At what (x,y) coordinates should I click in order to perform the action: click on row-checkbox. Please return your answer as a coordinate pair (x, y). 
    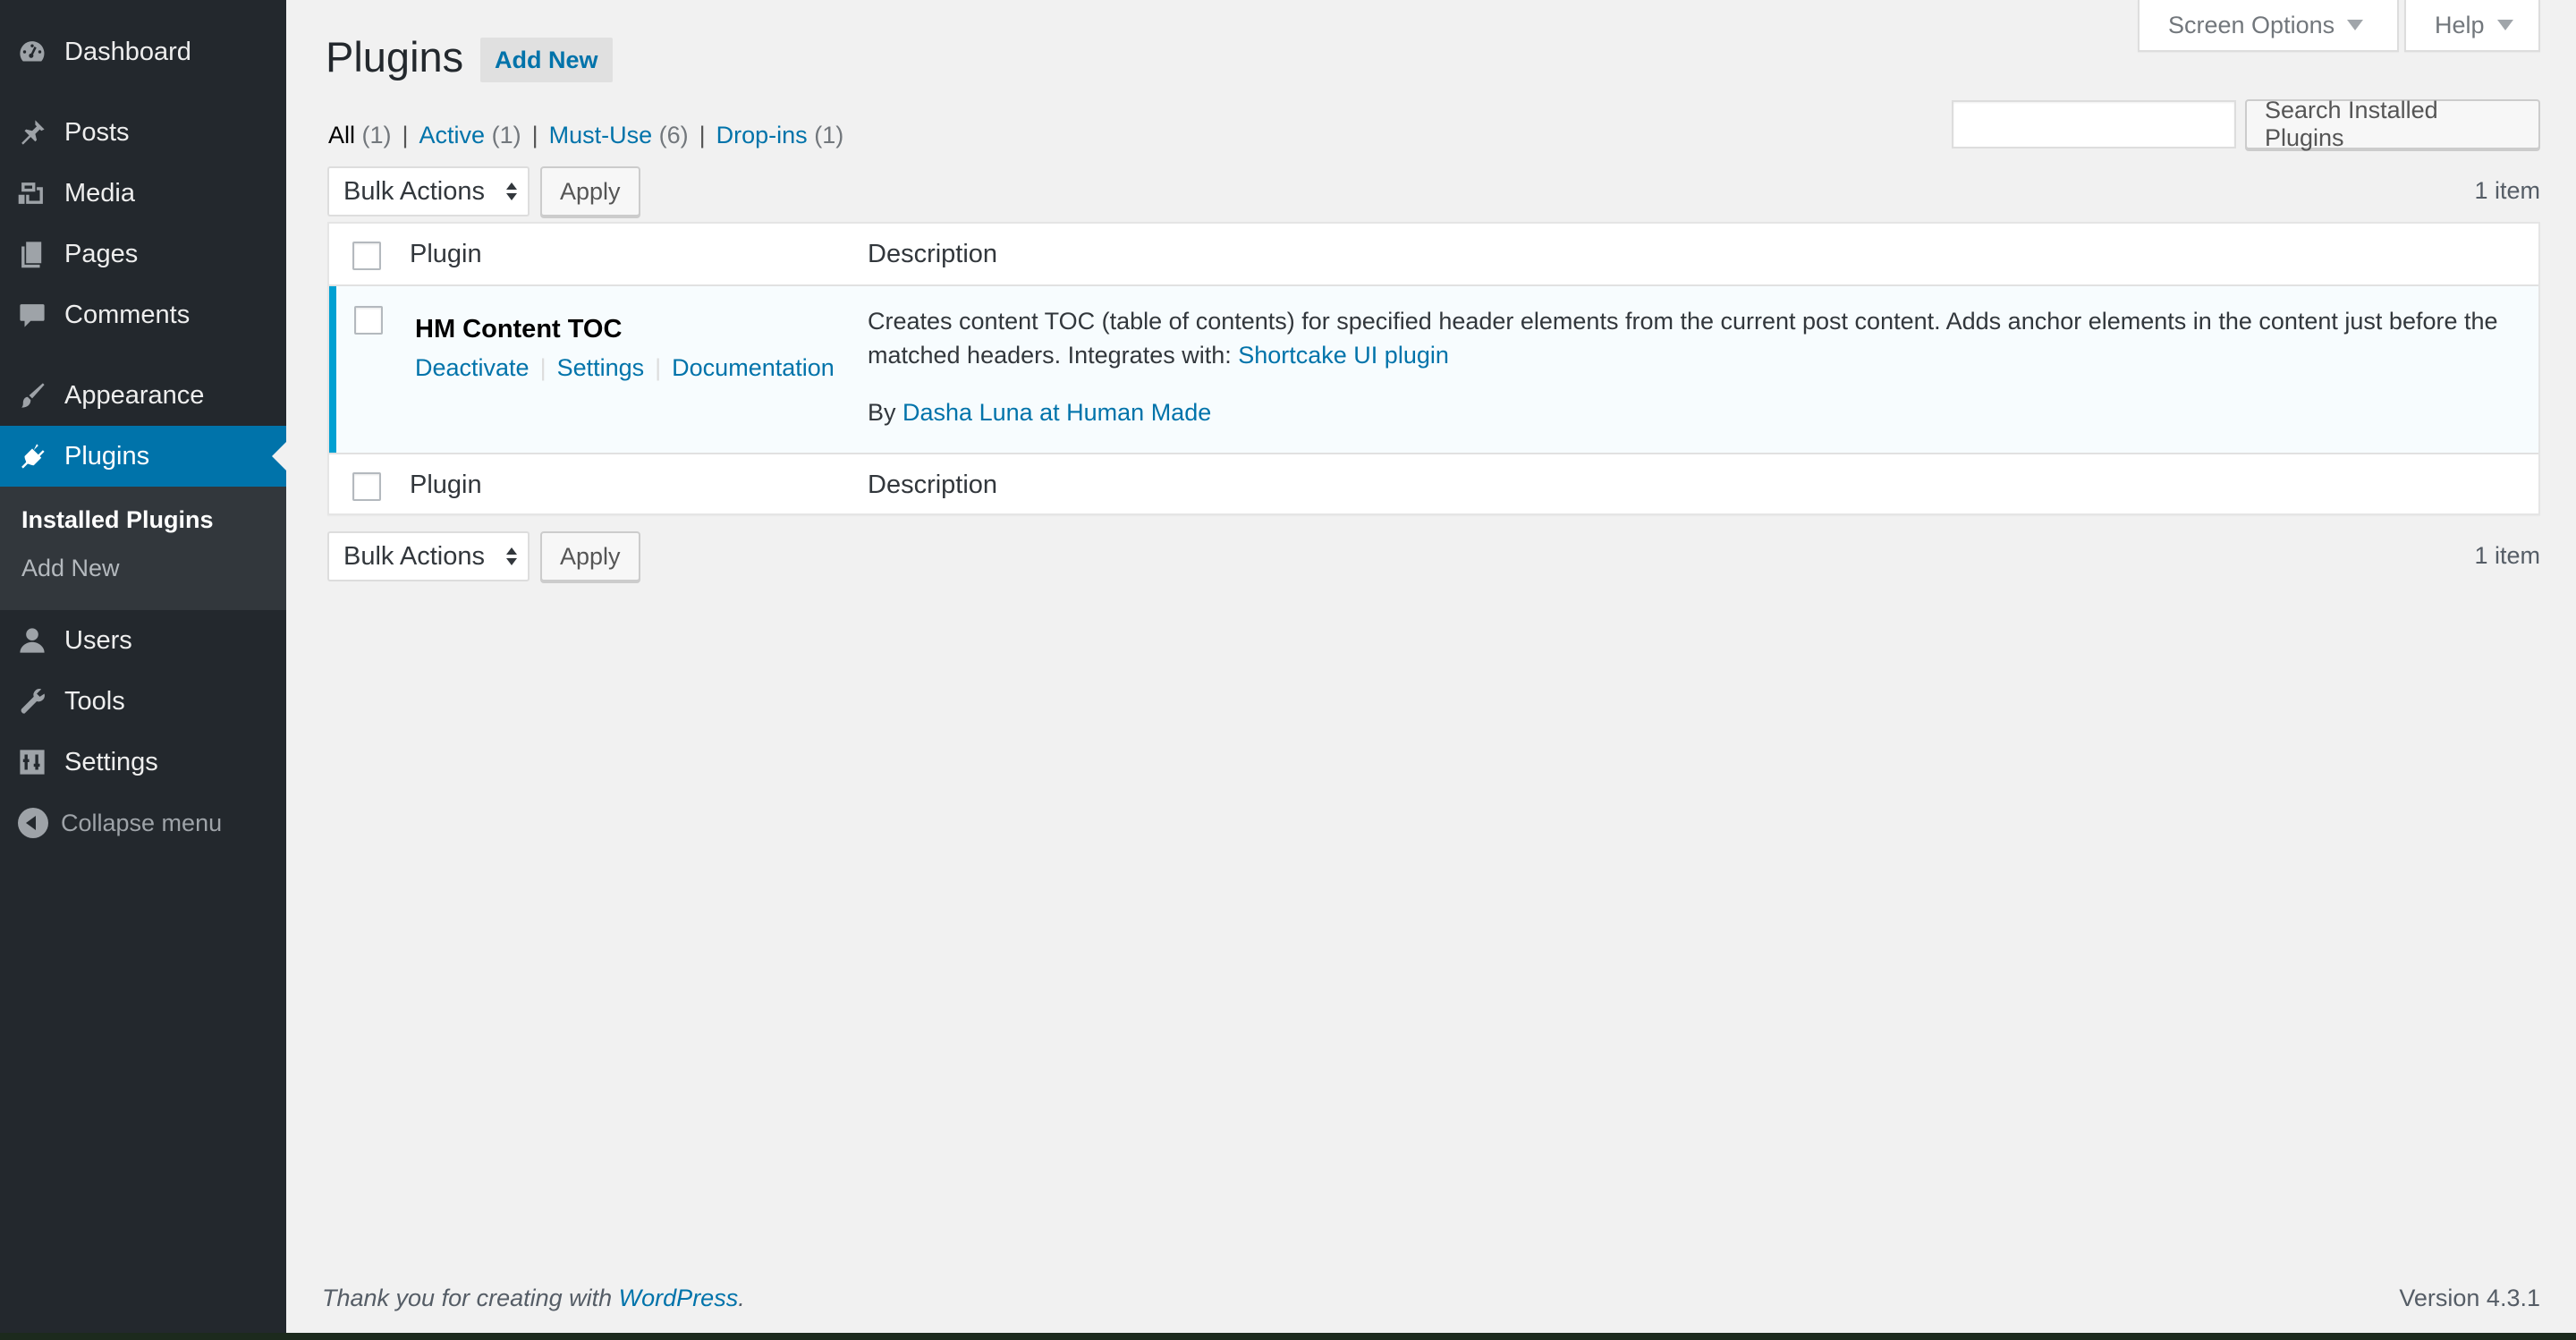
    Looking at the image, I should click on (368, 320).